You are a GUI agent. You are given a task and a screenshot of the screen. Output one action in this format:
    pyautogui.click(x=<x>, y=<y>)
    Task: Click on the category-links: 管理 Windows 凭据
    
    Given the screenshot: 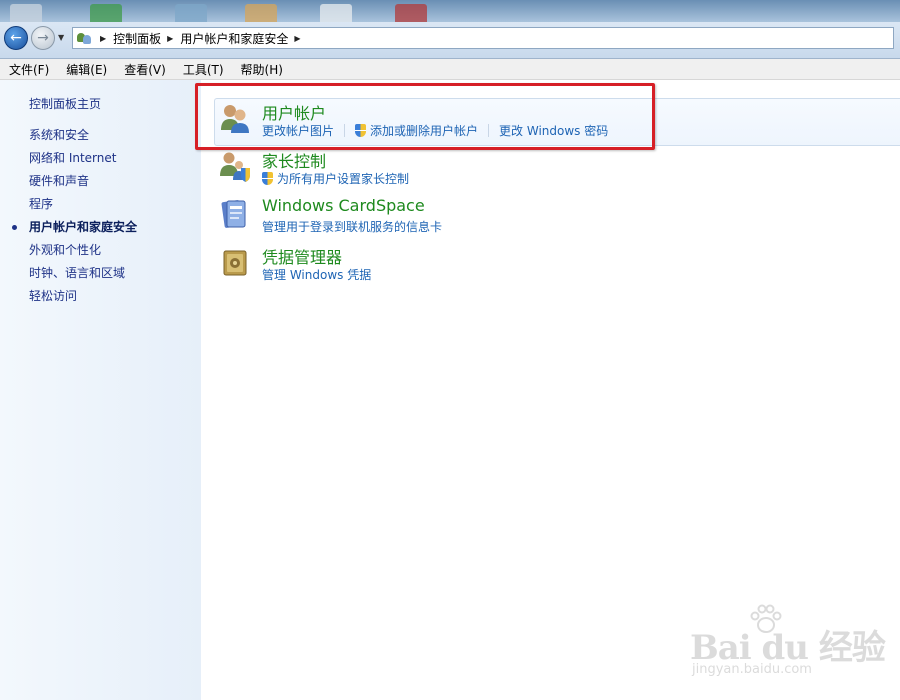 What is the action you would take?
    pyautogui.click(x=316, y=274)
    